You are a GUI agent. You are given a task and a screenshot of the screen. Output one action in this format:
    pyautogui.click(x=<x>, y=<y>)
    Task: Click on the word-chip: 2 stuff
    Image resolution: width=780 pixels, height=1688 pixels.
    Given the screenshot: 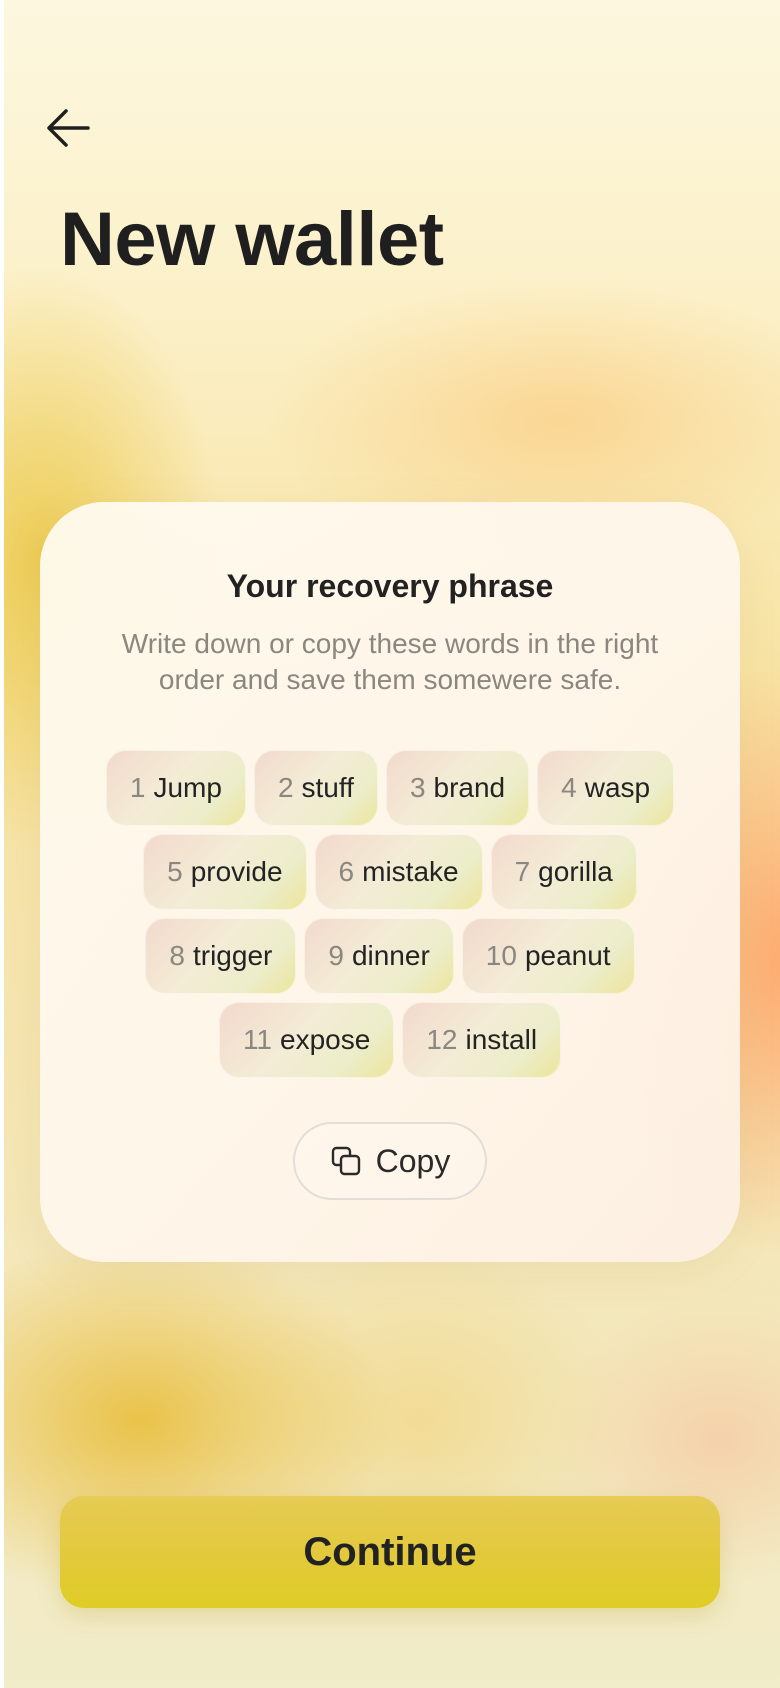 What is the action you would take?
    pyautogui.click(x=315, y=788)
    